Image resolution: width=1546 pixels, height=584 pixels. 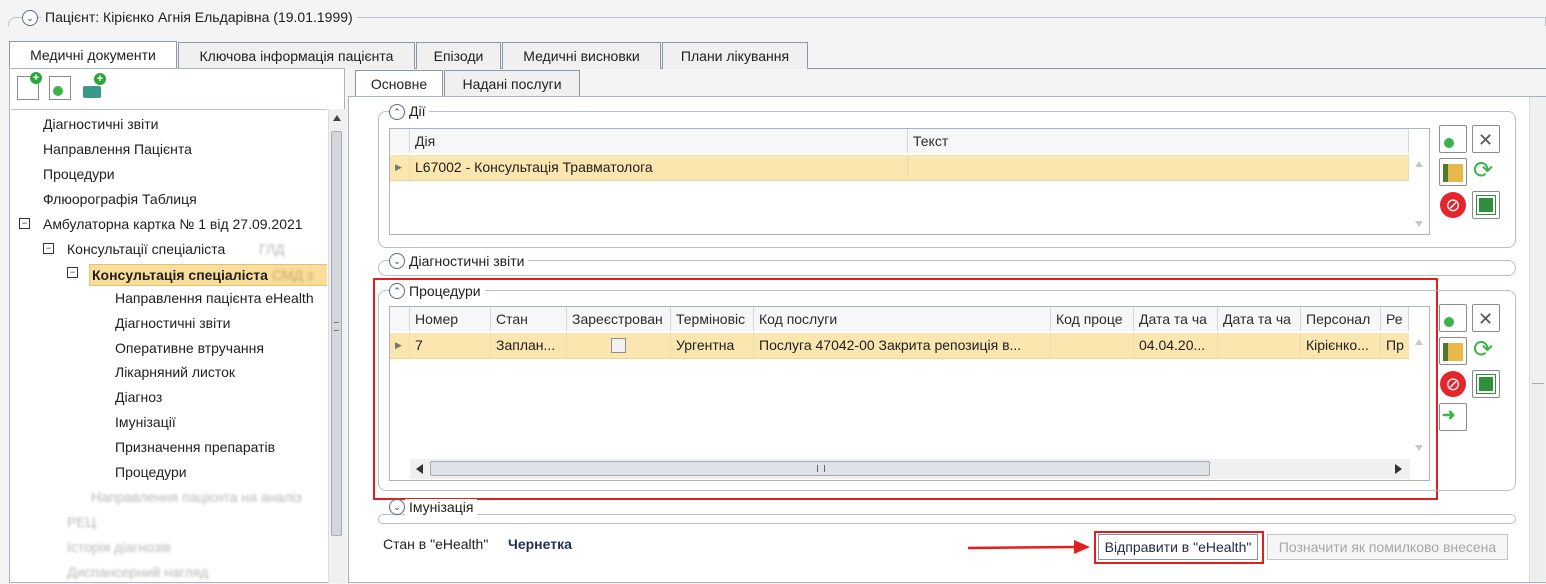 I want to click on tree-item-immunizations: Імунізації, so click(x=145, y=422).